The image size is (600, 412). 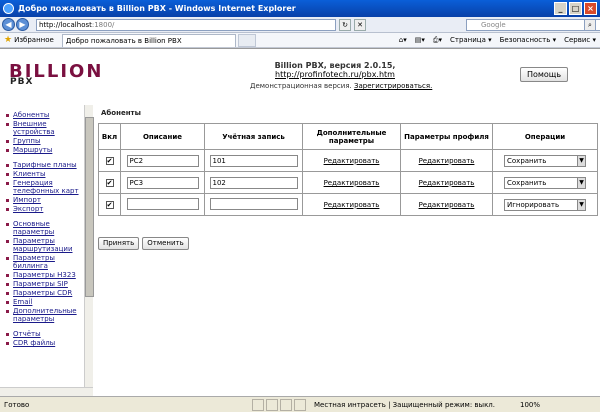 What do you see at coordinates (253, 182) in the screenshot?
I see `account-input: 102` at bounding box center [253, 182].